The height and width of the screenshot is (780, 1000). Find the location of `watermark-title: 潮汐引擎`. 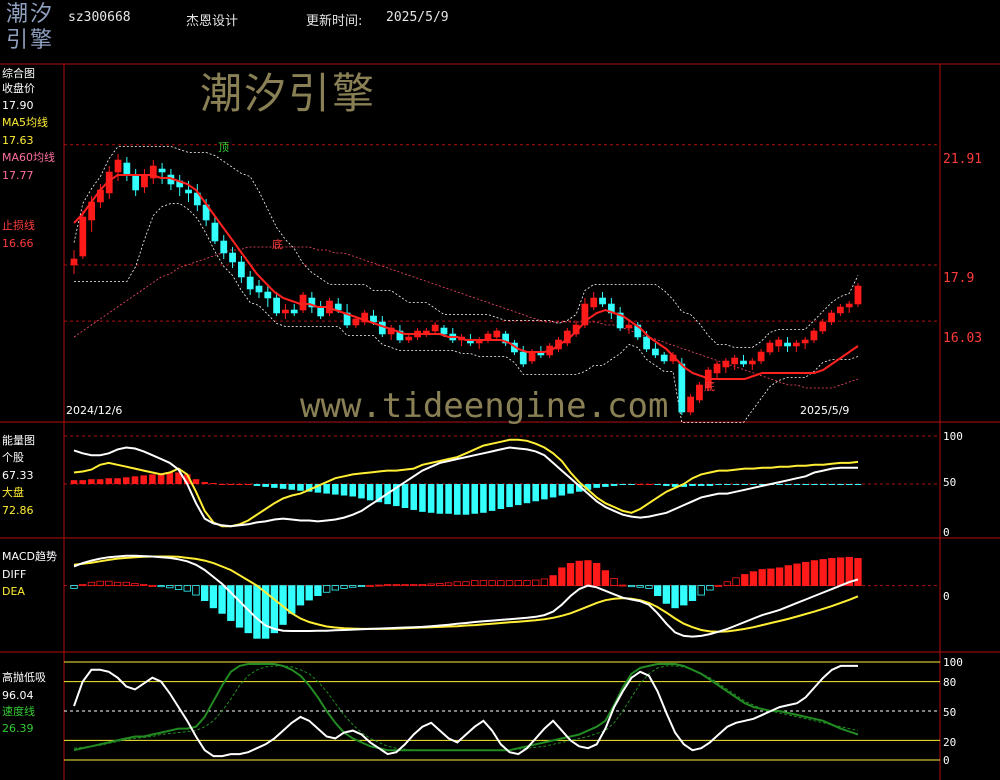

watermark-title: 潮汐引擎 is located at coordinates (288, 93).